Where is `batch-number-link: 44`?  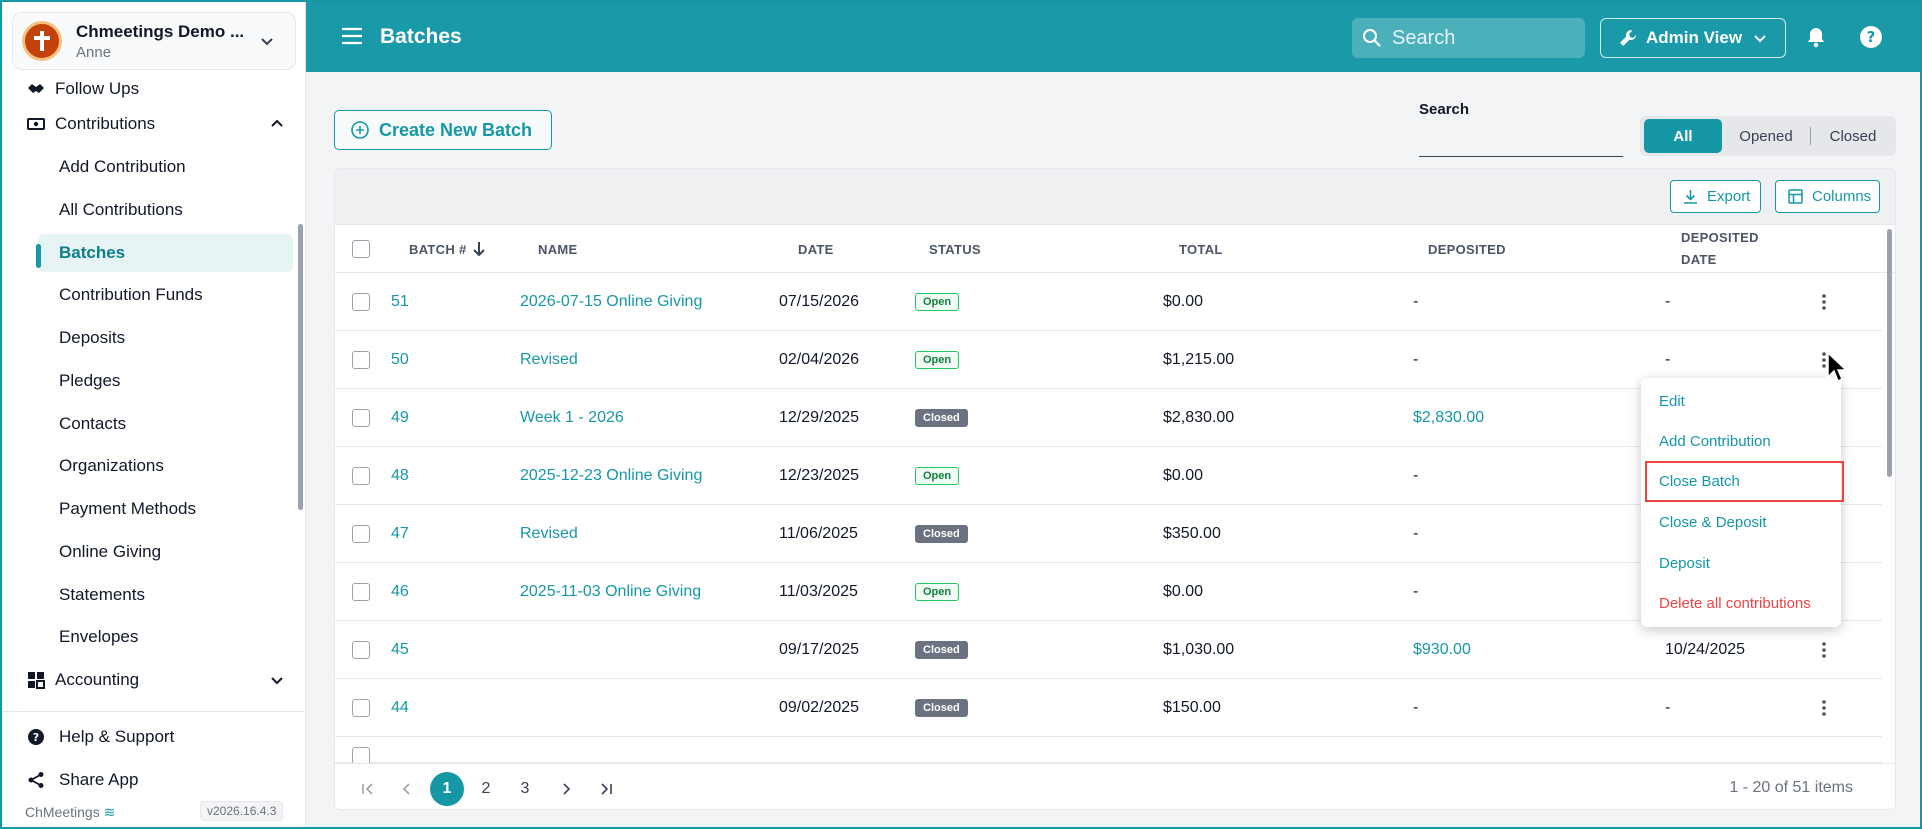
batch-number-link: 44 is located at coordinates (400, 708).